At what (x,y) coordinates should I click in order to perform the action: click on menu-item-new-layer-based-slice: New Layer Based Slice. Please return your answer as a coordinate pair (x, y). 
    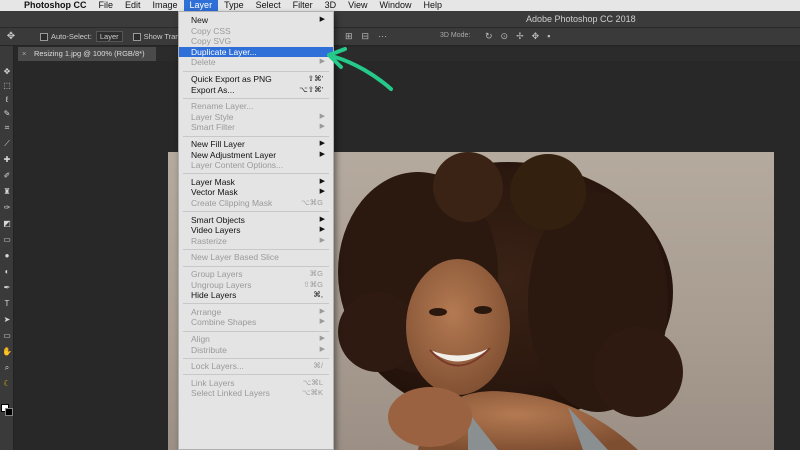
    Looking at the image, I should click on (256, 257).